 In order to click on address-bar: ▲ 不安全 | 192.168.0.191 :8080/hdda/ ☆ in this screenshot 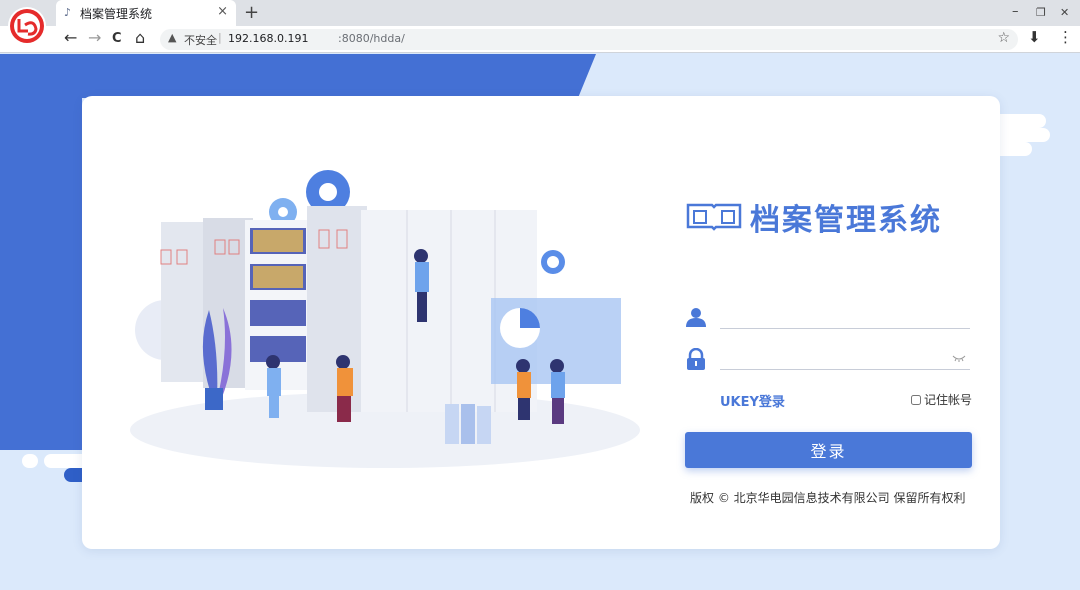, I will do `click(589, 39)`.